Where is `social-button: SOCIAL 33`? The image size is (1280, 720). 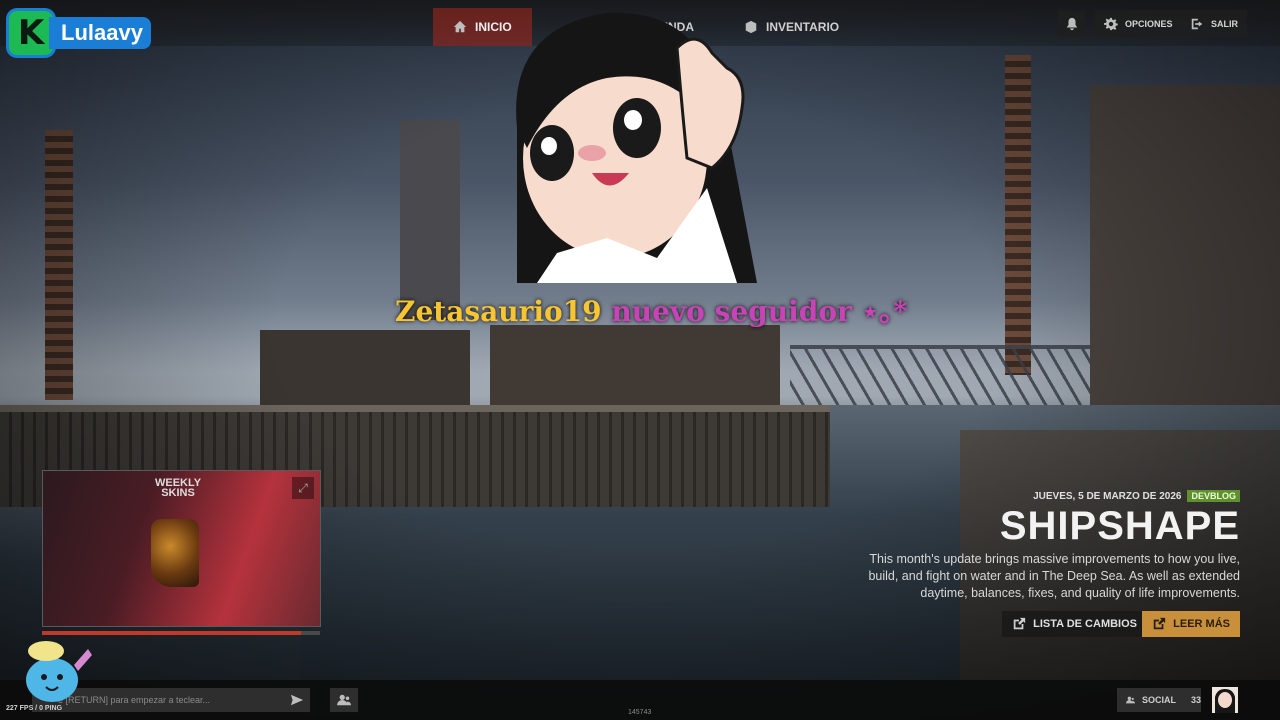
social-button: SOCIAL 33 is located at coordinates (1159, 700).